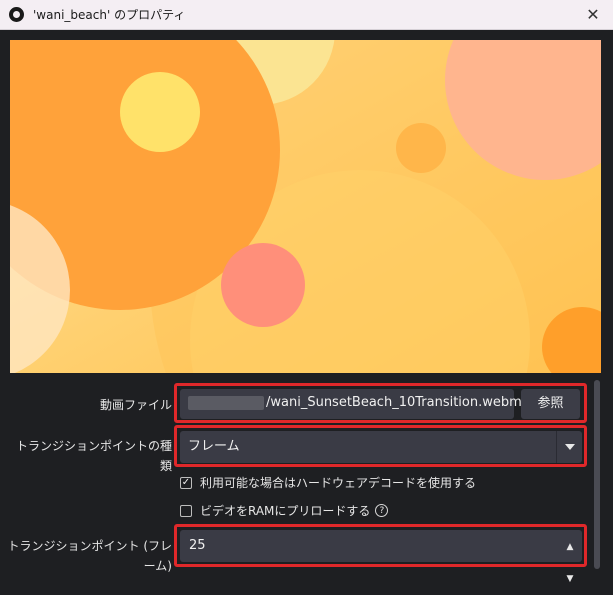  What do you see at coordinates (593, 15) in the screenshot?
I see `close-button: ✕` at bounding box center [593, 15].